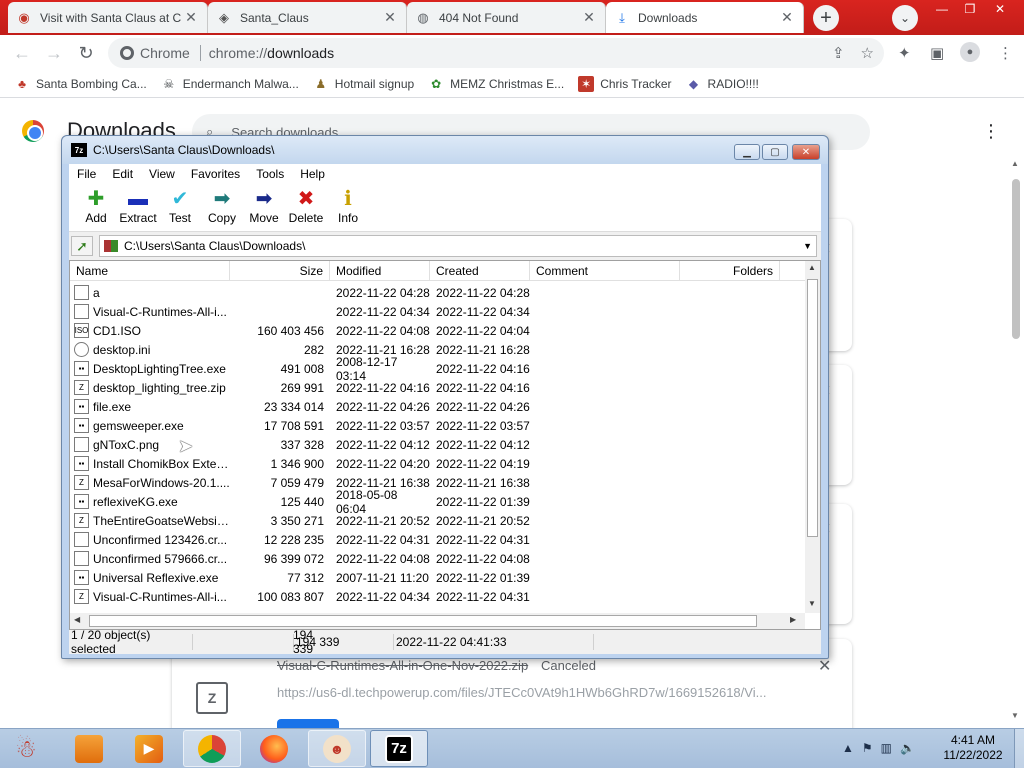 This screenshot has height=768, width=1024. Describe the element at coordinates (54, 53) in the screenshot. I see `forward-button: →` at that location.